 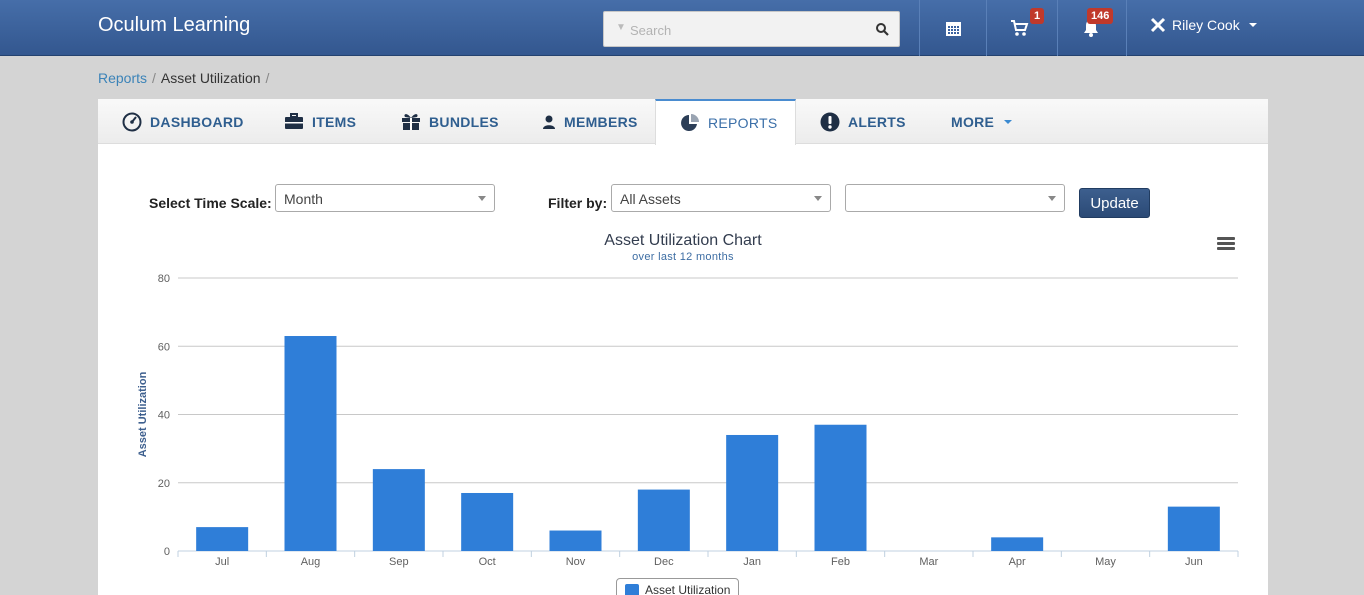 I want to click on search-box: ▼, so click(x=751, y=29).